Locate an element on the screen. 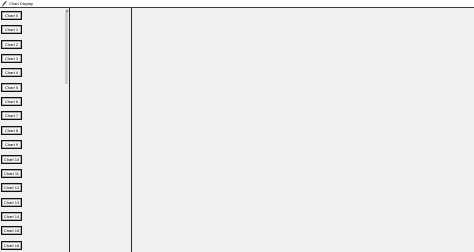 The height and width of the screenshot is (252, 474). chart-button: Chart 2 is located at coordinates (11, 44).